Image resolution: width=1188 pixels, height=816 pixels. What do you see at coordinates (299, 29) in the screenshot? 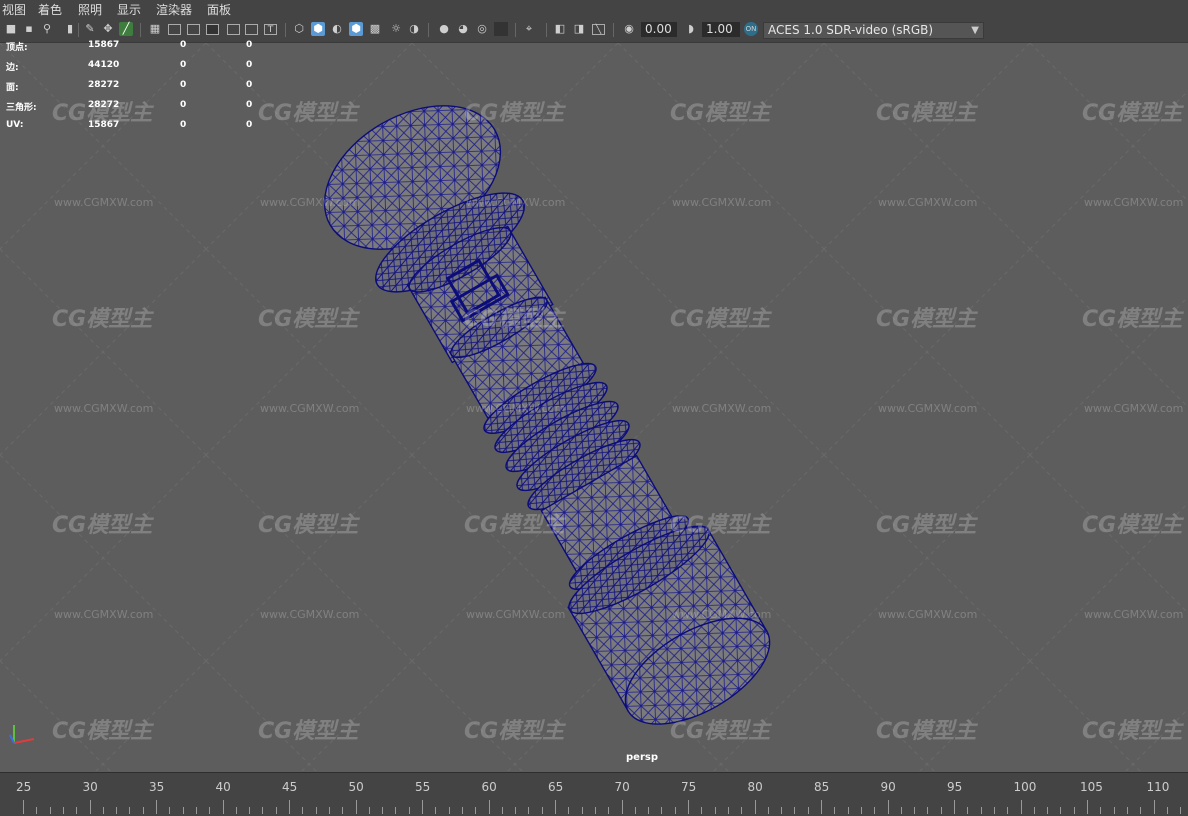
I see `wireframe-icon: ⬡` at bounding box center [299, 29].